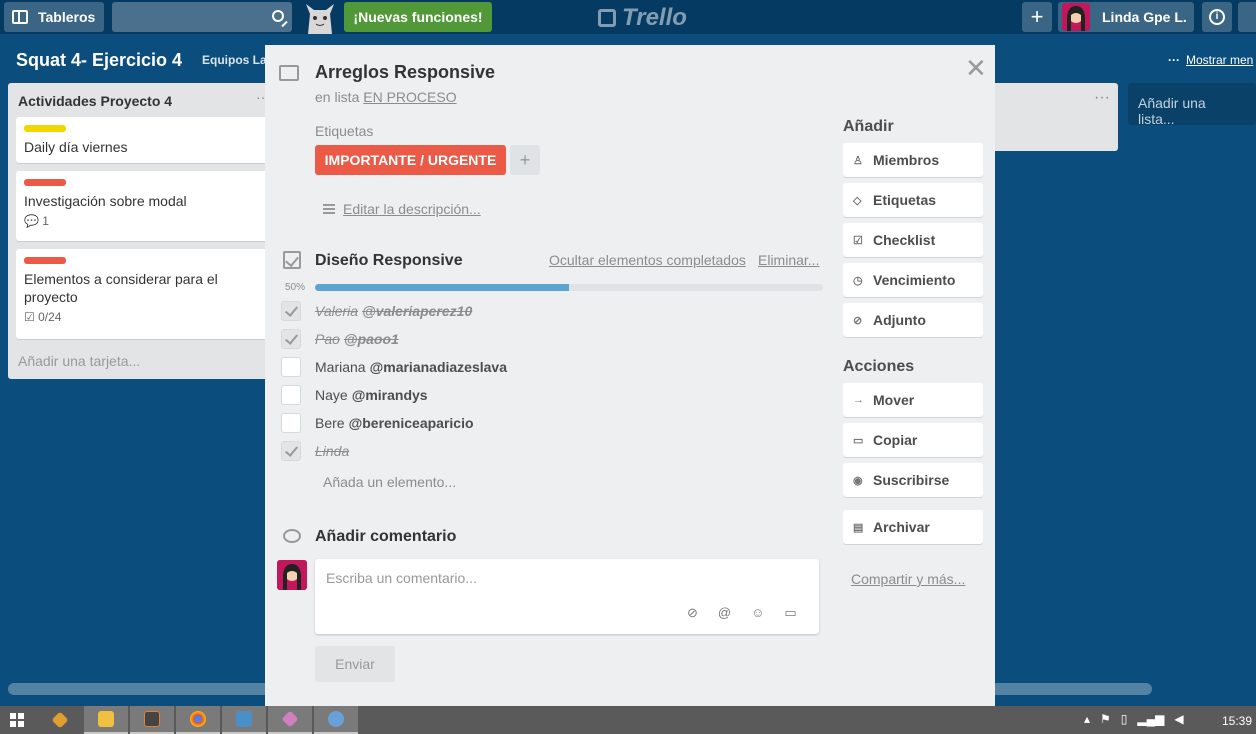 Image resolution: width=1256 pixels, height=734 pixels. What do you see at coordinates (1124, 719) in the screenshot?
I see `battery-icon: ▯` at bounding box center [1124, 719].